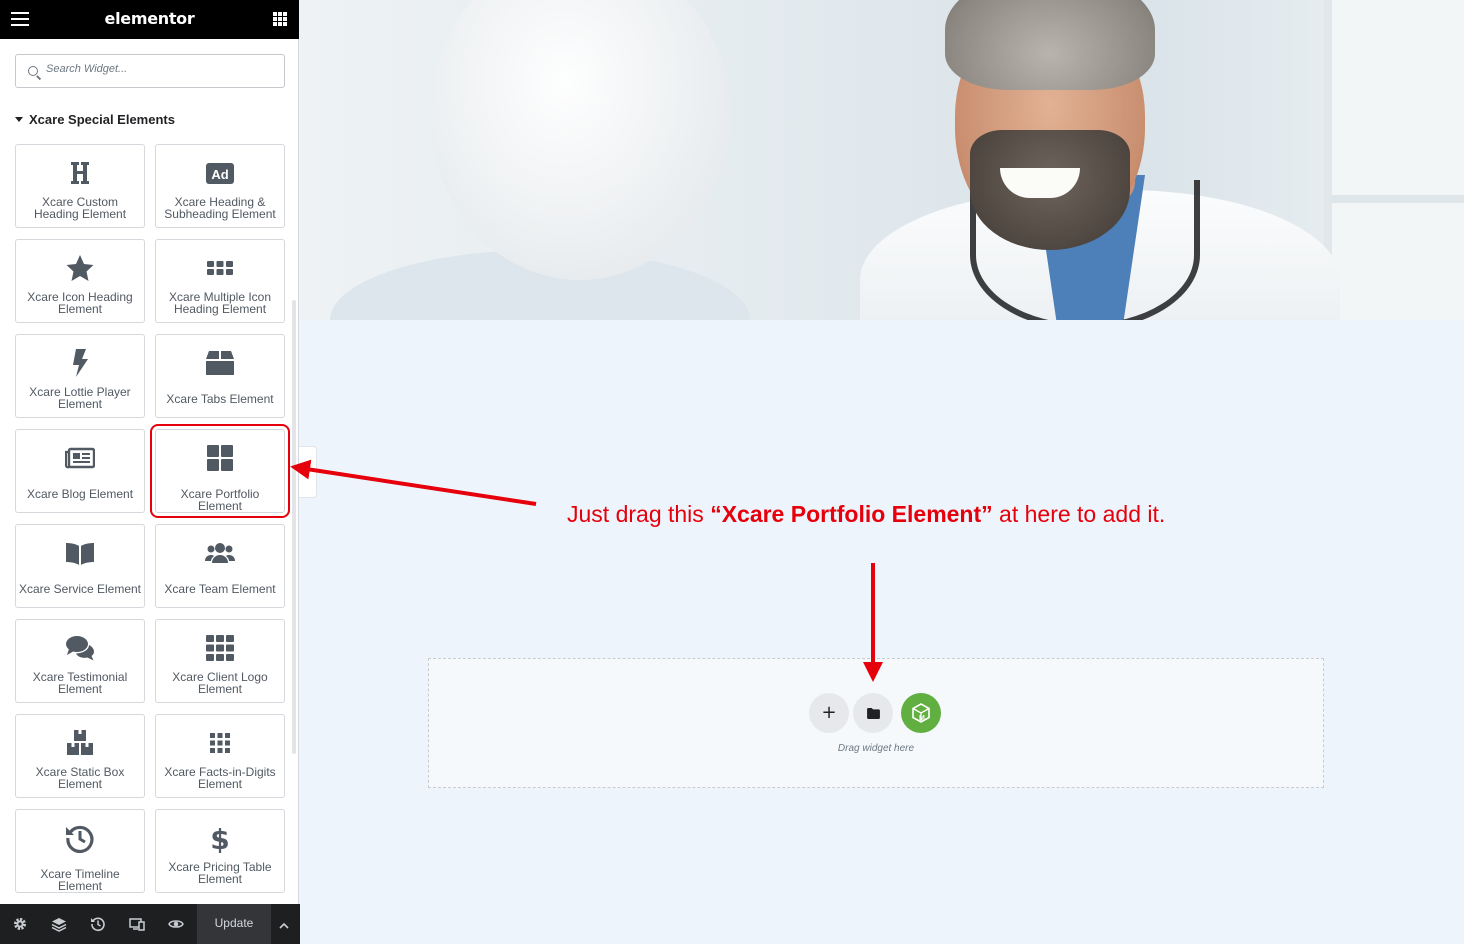 The width and height of the screenshot is (1464, 944). What do you see at coordinates (220, 743) in the screenshot?
I see `dots-grid-icon` at bounding box center [220, 743].